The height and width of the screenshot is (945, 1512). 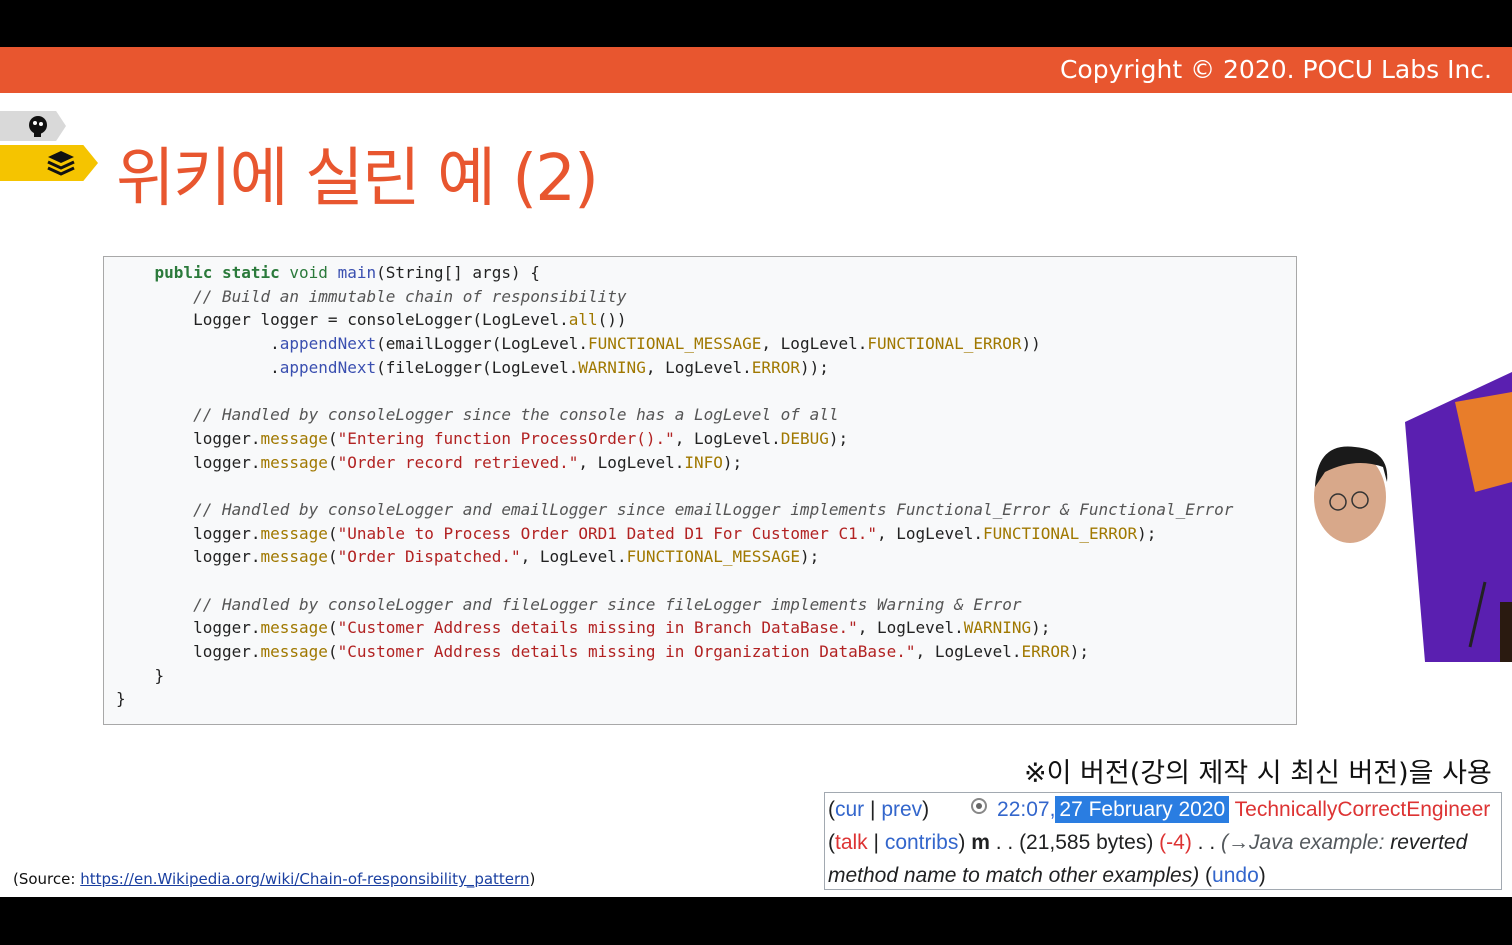 What do you see at coordinates (849, 809) in the screenshot?
I see `cur-link: cur` at bounding box center [849, 809].